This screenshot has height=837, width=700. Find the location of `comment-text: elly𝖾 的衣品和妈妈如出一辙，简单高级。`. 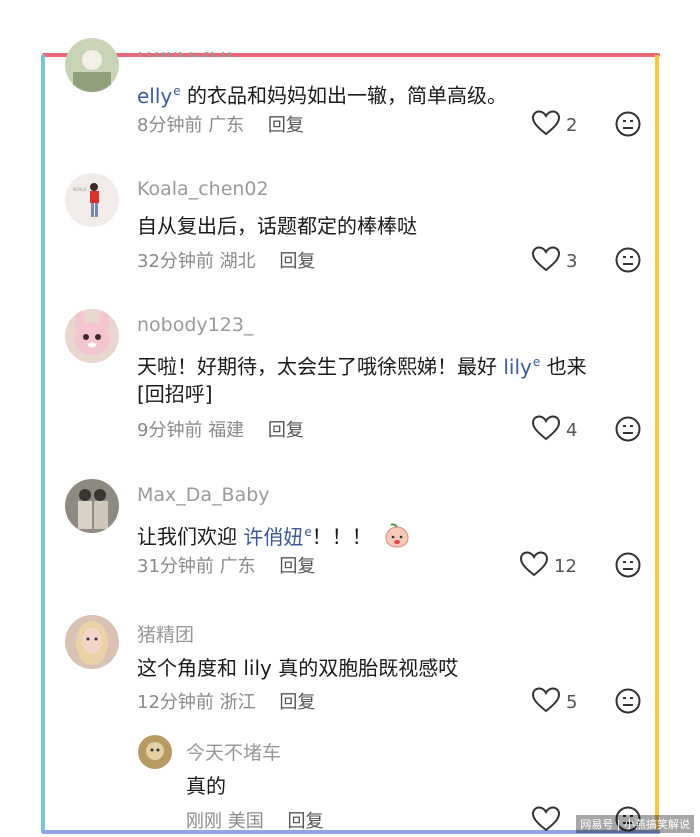

comment-text: elly𝖾 的衣品和妈妈如出一辙，简单高级。 is located at coordinates (322, 95).